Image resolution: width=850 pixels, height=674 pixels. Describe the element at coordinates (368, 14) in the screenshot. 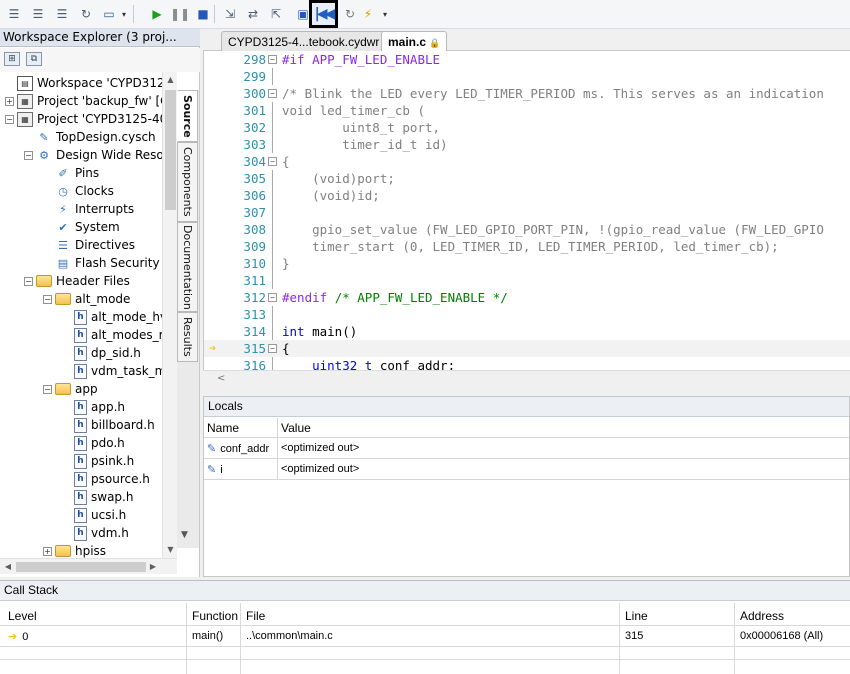

I see `program-icon: ⚡` at that location.